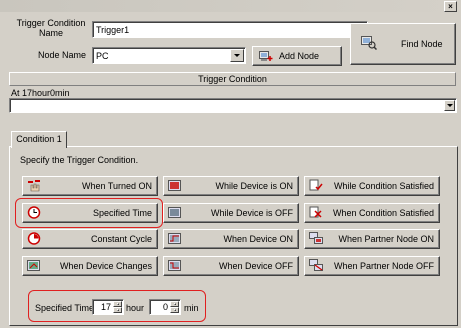 The height and width of the screenshot is (328, 461). Describe the element at coordinates (299, 56) in the screenshot. I see `add-node-label: Add Node` at that location.